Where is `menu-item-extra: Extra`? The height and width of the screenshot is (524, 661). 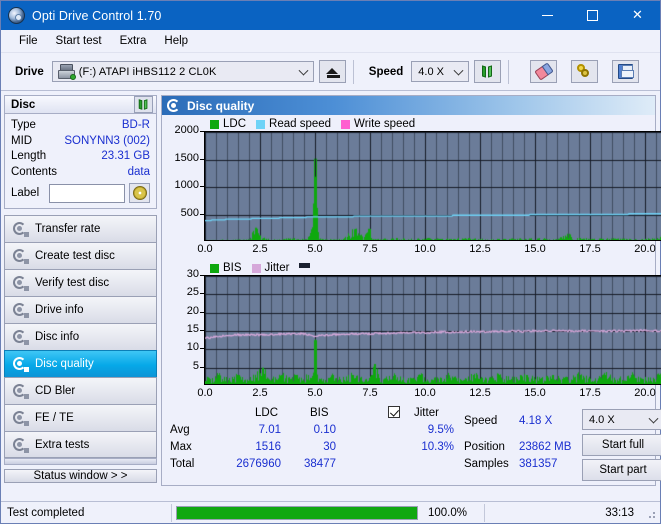
menu-item-extra: Extra is located at coordinates (133, 41).